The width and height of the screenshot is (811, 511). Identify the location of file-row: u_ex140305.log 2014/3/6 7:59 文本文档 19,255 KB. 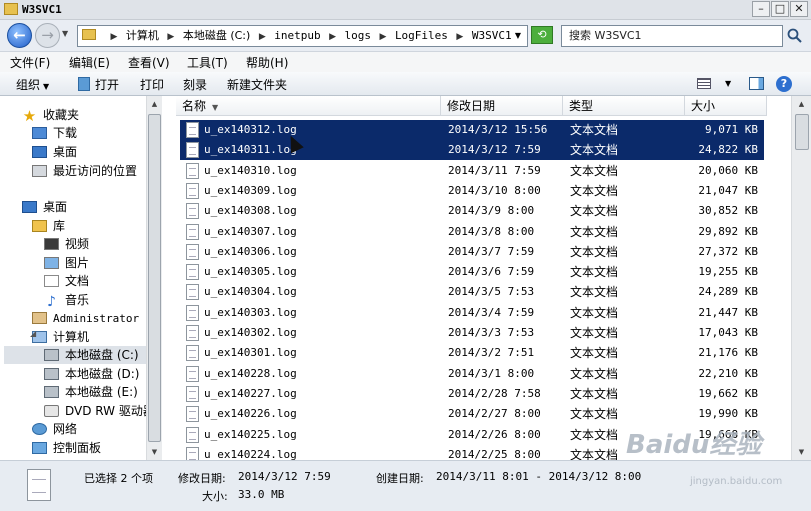
(472, 272).